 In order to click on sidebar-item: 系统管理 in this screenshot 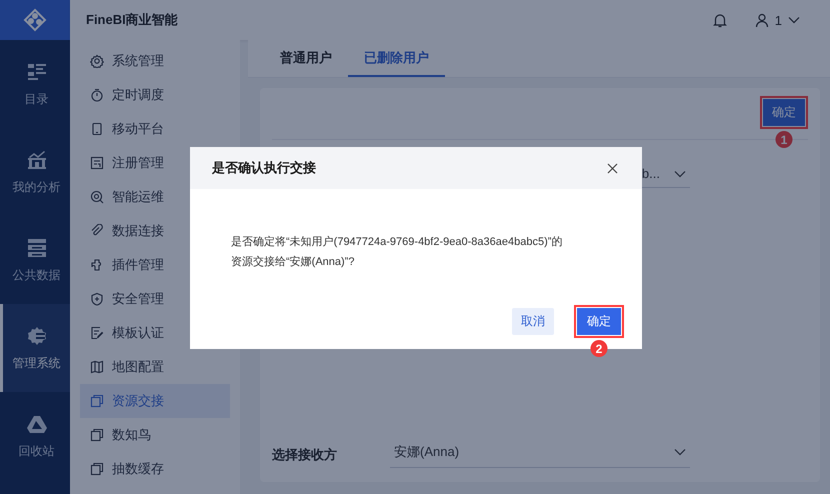, I will do `click(155, 61)`.